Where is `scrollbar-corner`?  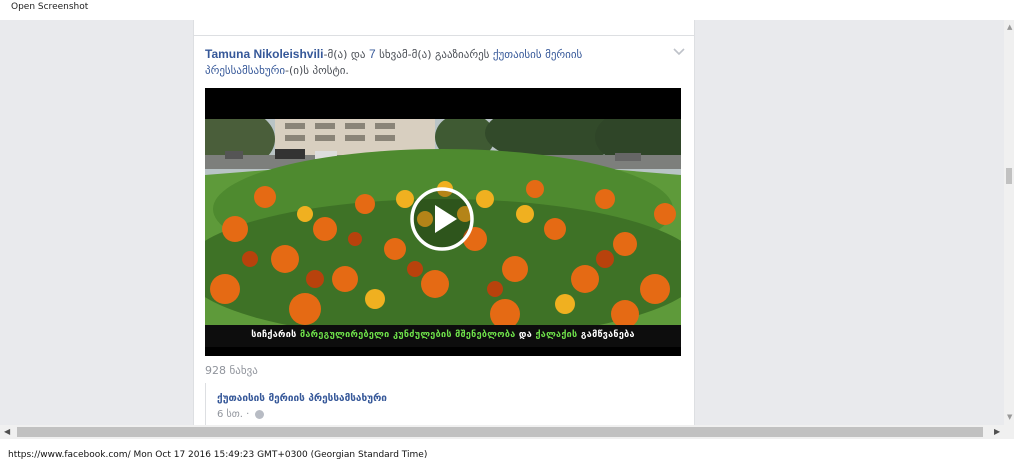
scrollbar-corner is located at coordinates (1009, 432).